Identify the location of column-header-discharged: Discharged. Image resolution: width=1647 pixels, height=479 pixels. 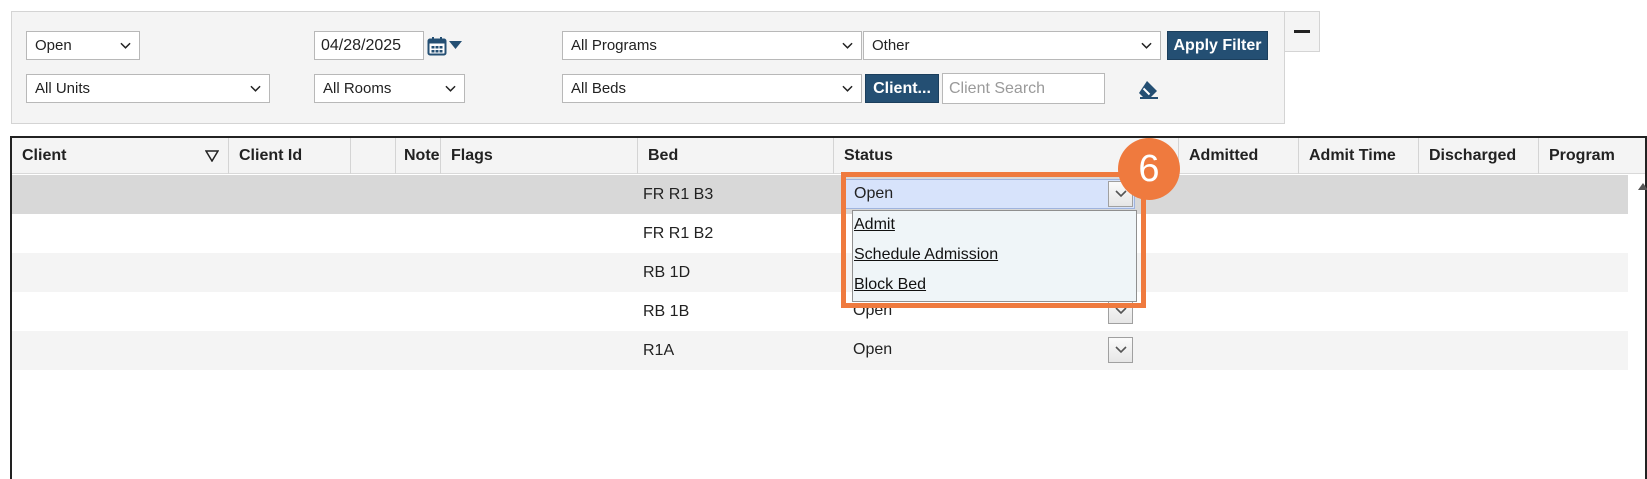
(1479, 156).